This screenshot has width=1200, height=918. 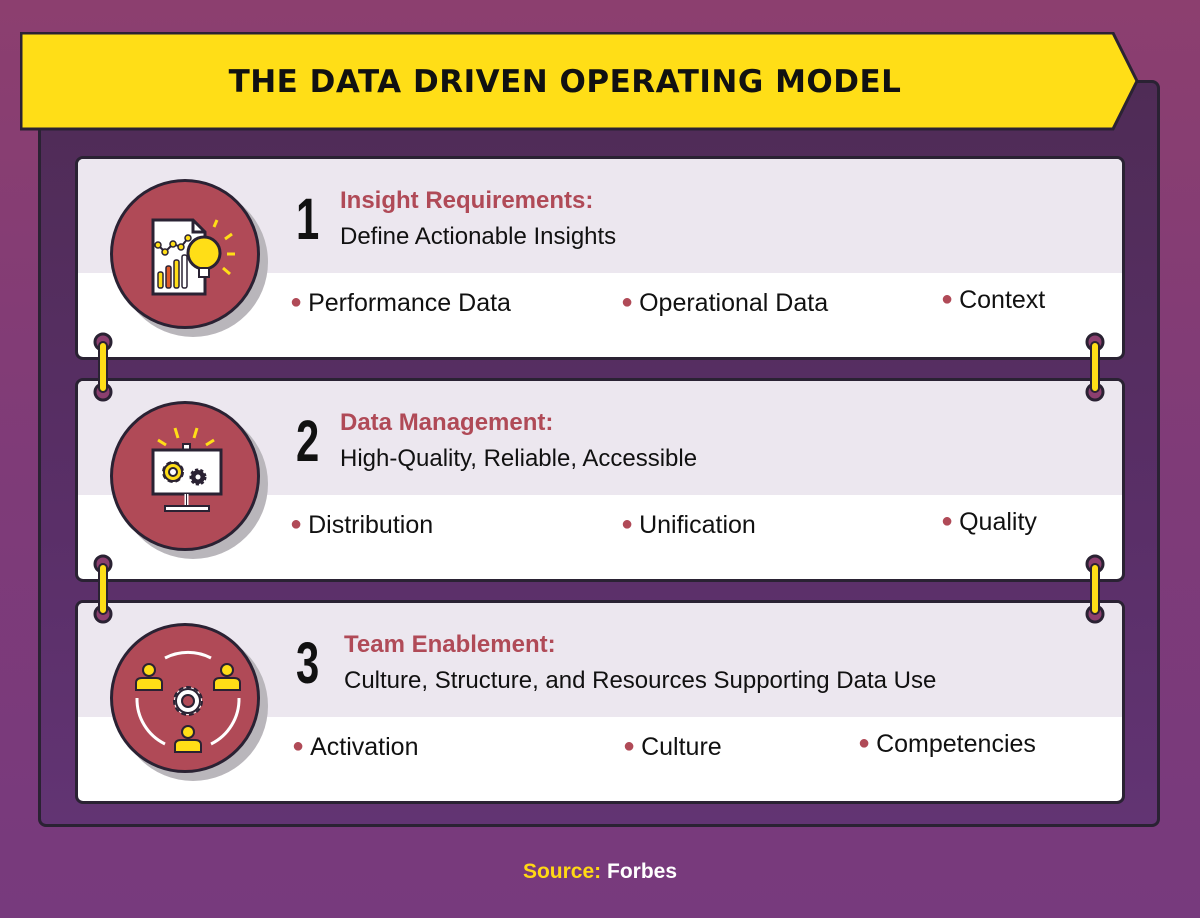 What do you see at coordinates (688, 525) in the screenshot?
I see `bullet-item: ● Unification` at bounding box center [688, 525].